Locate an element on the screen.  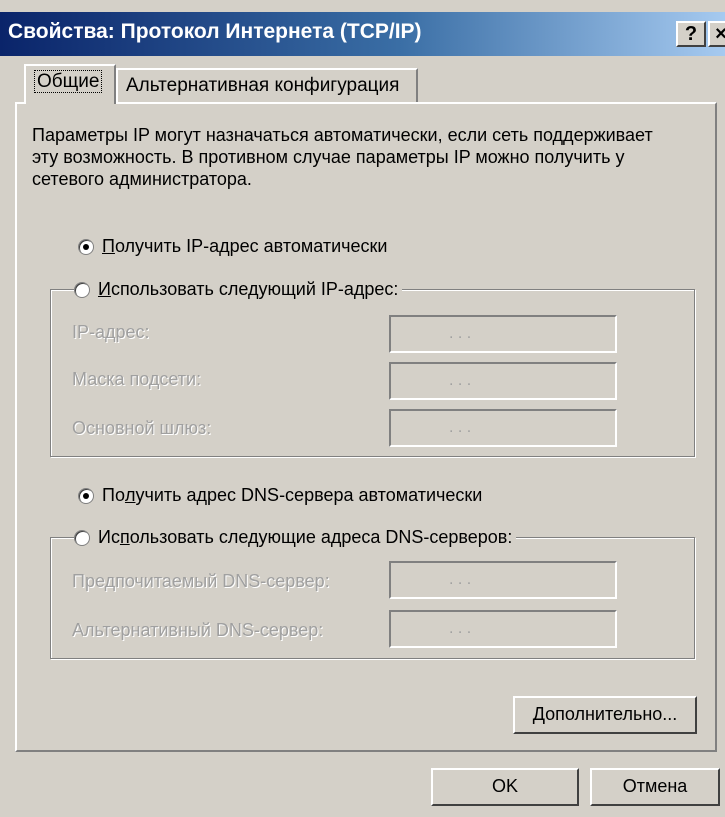
radio-dns-manual-label: ользовать следующие адреса DNS-серверов: is located at coordinates (321, 537).